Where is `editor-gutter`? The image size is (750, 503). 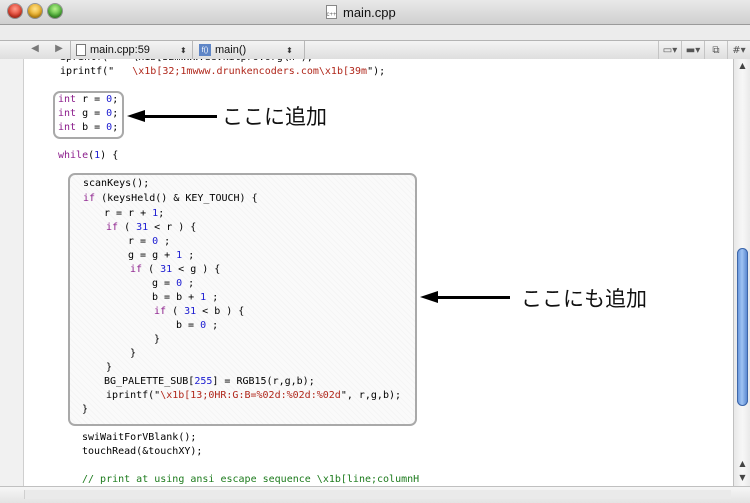 editor-gutter is located at coordinates (12, 272).